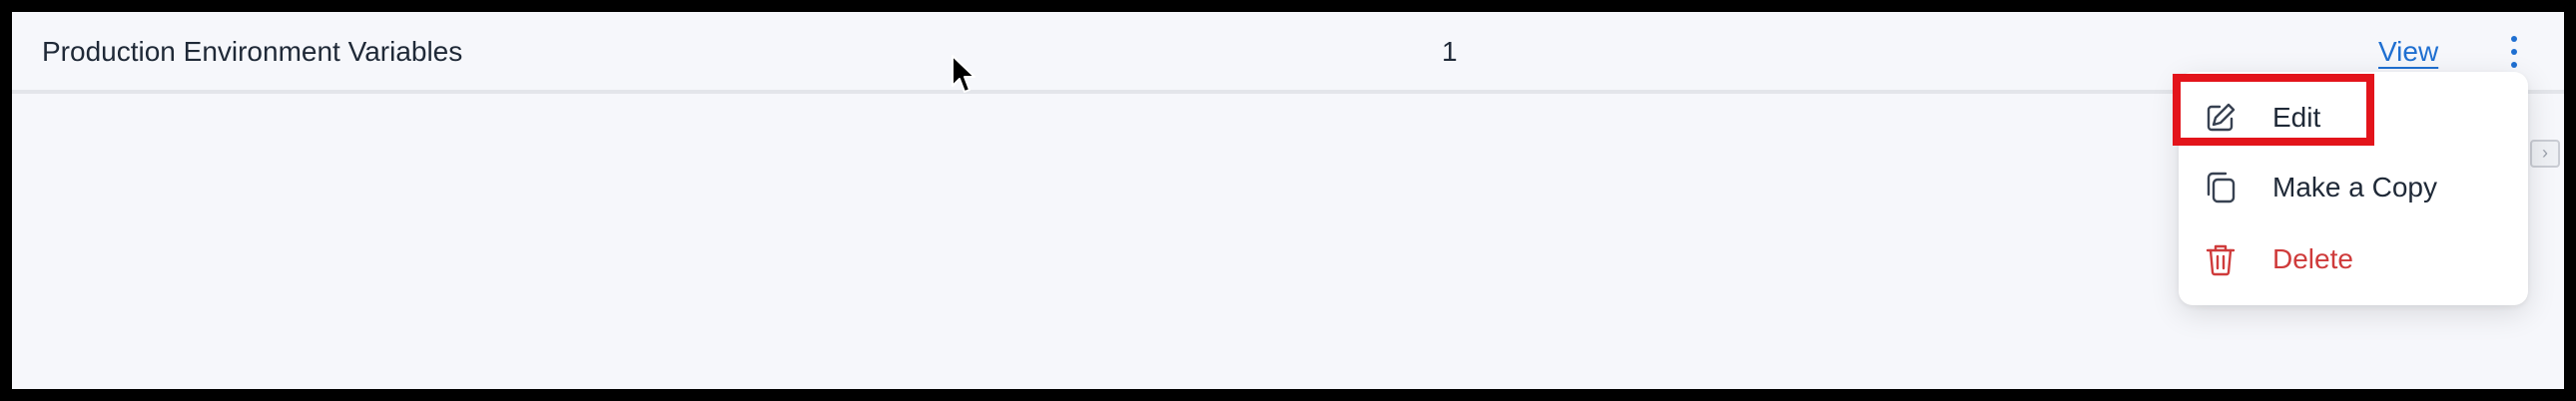 The height and width of the screenshot is (401, 2576). Describe the element at coordinates (2312, 258) in the screenshot. I see `menu-item-label: Delete` at that location.